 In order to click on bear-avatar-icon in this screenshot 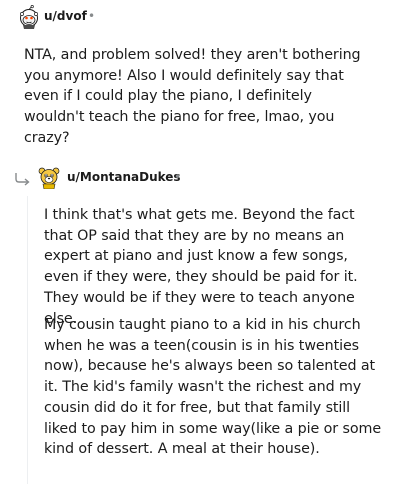, I will do `click(49, 177)`.